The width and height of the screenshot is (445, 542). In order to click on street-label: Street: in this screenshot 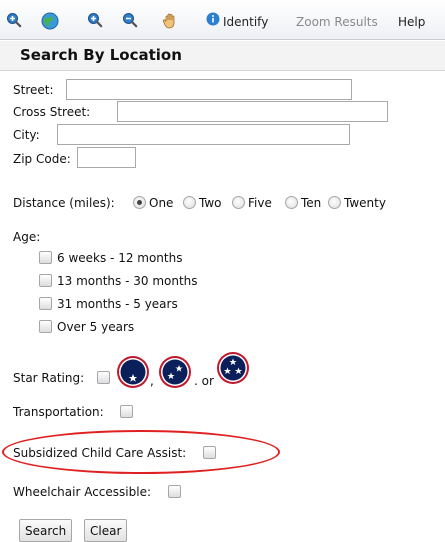, I will do `click(33, 90)`.